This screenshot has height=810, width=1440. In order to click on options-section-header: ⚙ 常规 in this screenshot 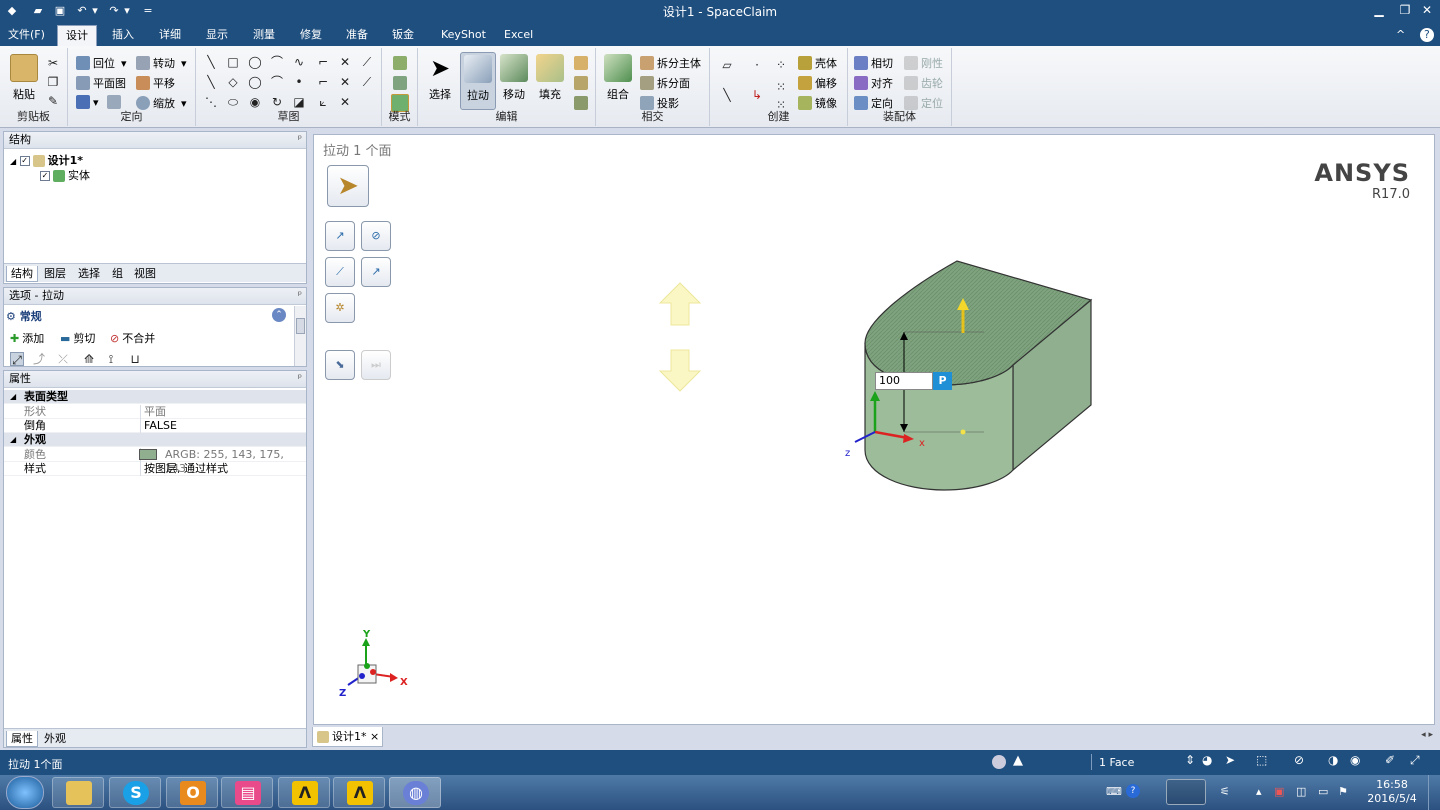, I will do `click(24, 316)`.